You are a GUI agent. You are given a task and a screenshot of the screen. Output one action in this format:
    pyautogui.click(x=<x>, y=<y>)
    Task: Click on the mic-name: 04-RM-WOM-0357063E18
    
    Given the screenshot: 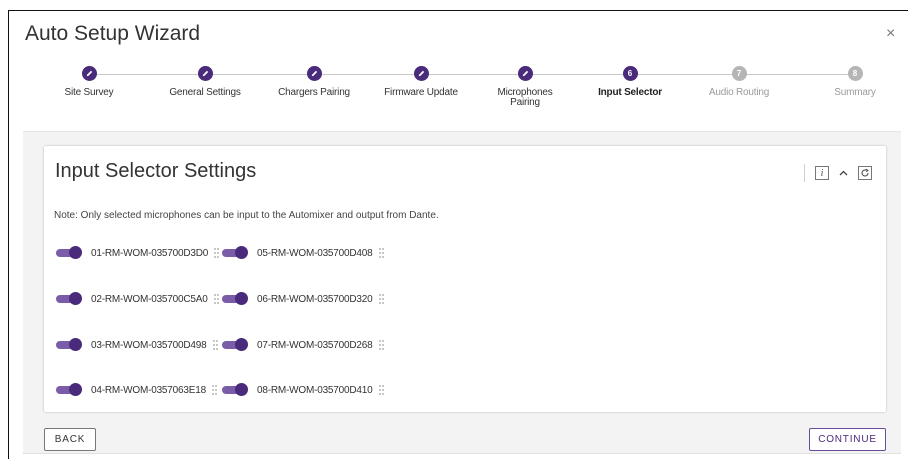 What is the action you would take?
    pyautogui.click(x=148, y=390)
    